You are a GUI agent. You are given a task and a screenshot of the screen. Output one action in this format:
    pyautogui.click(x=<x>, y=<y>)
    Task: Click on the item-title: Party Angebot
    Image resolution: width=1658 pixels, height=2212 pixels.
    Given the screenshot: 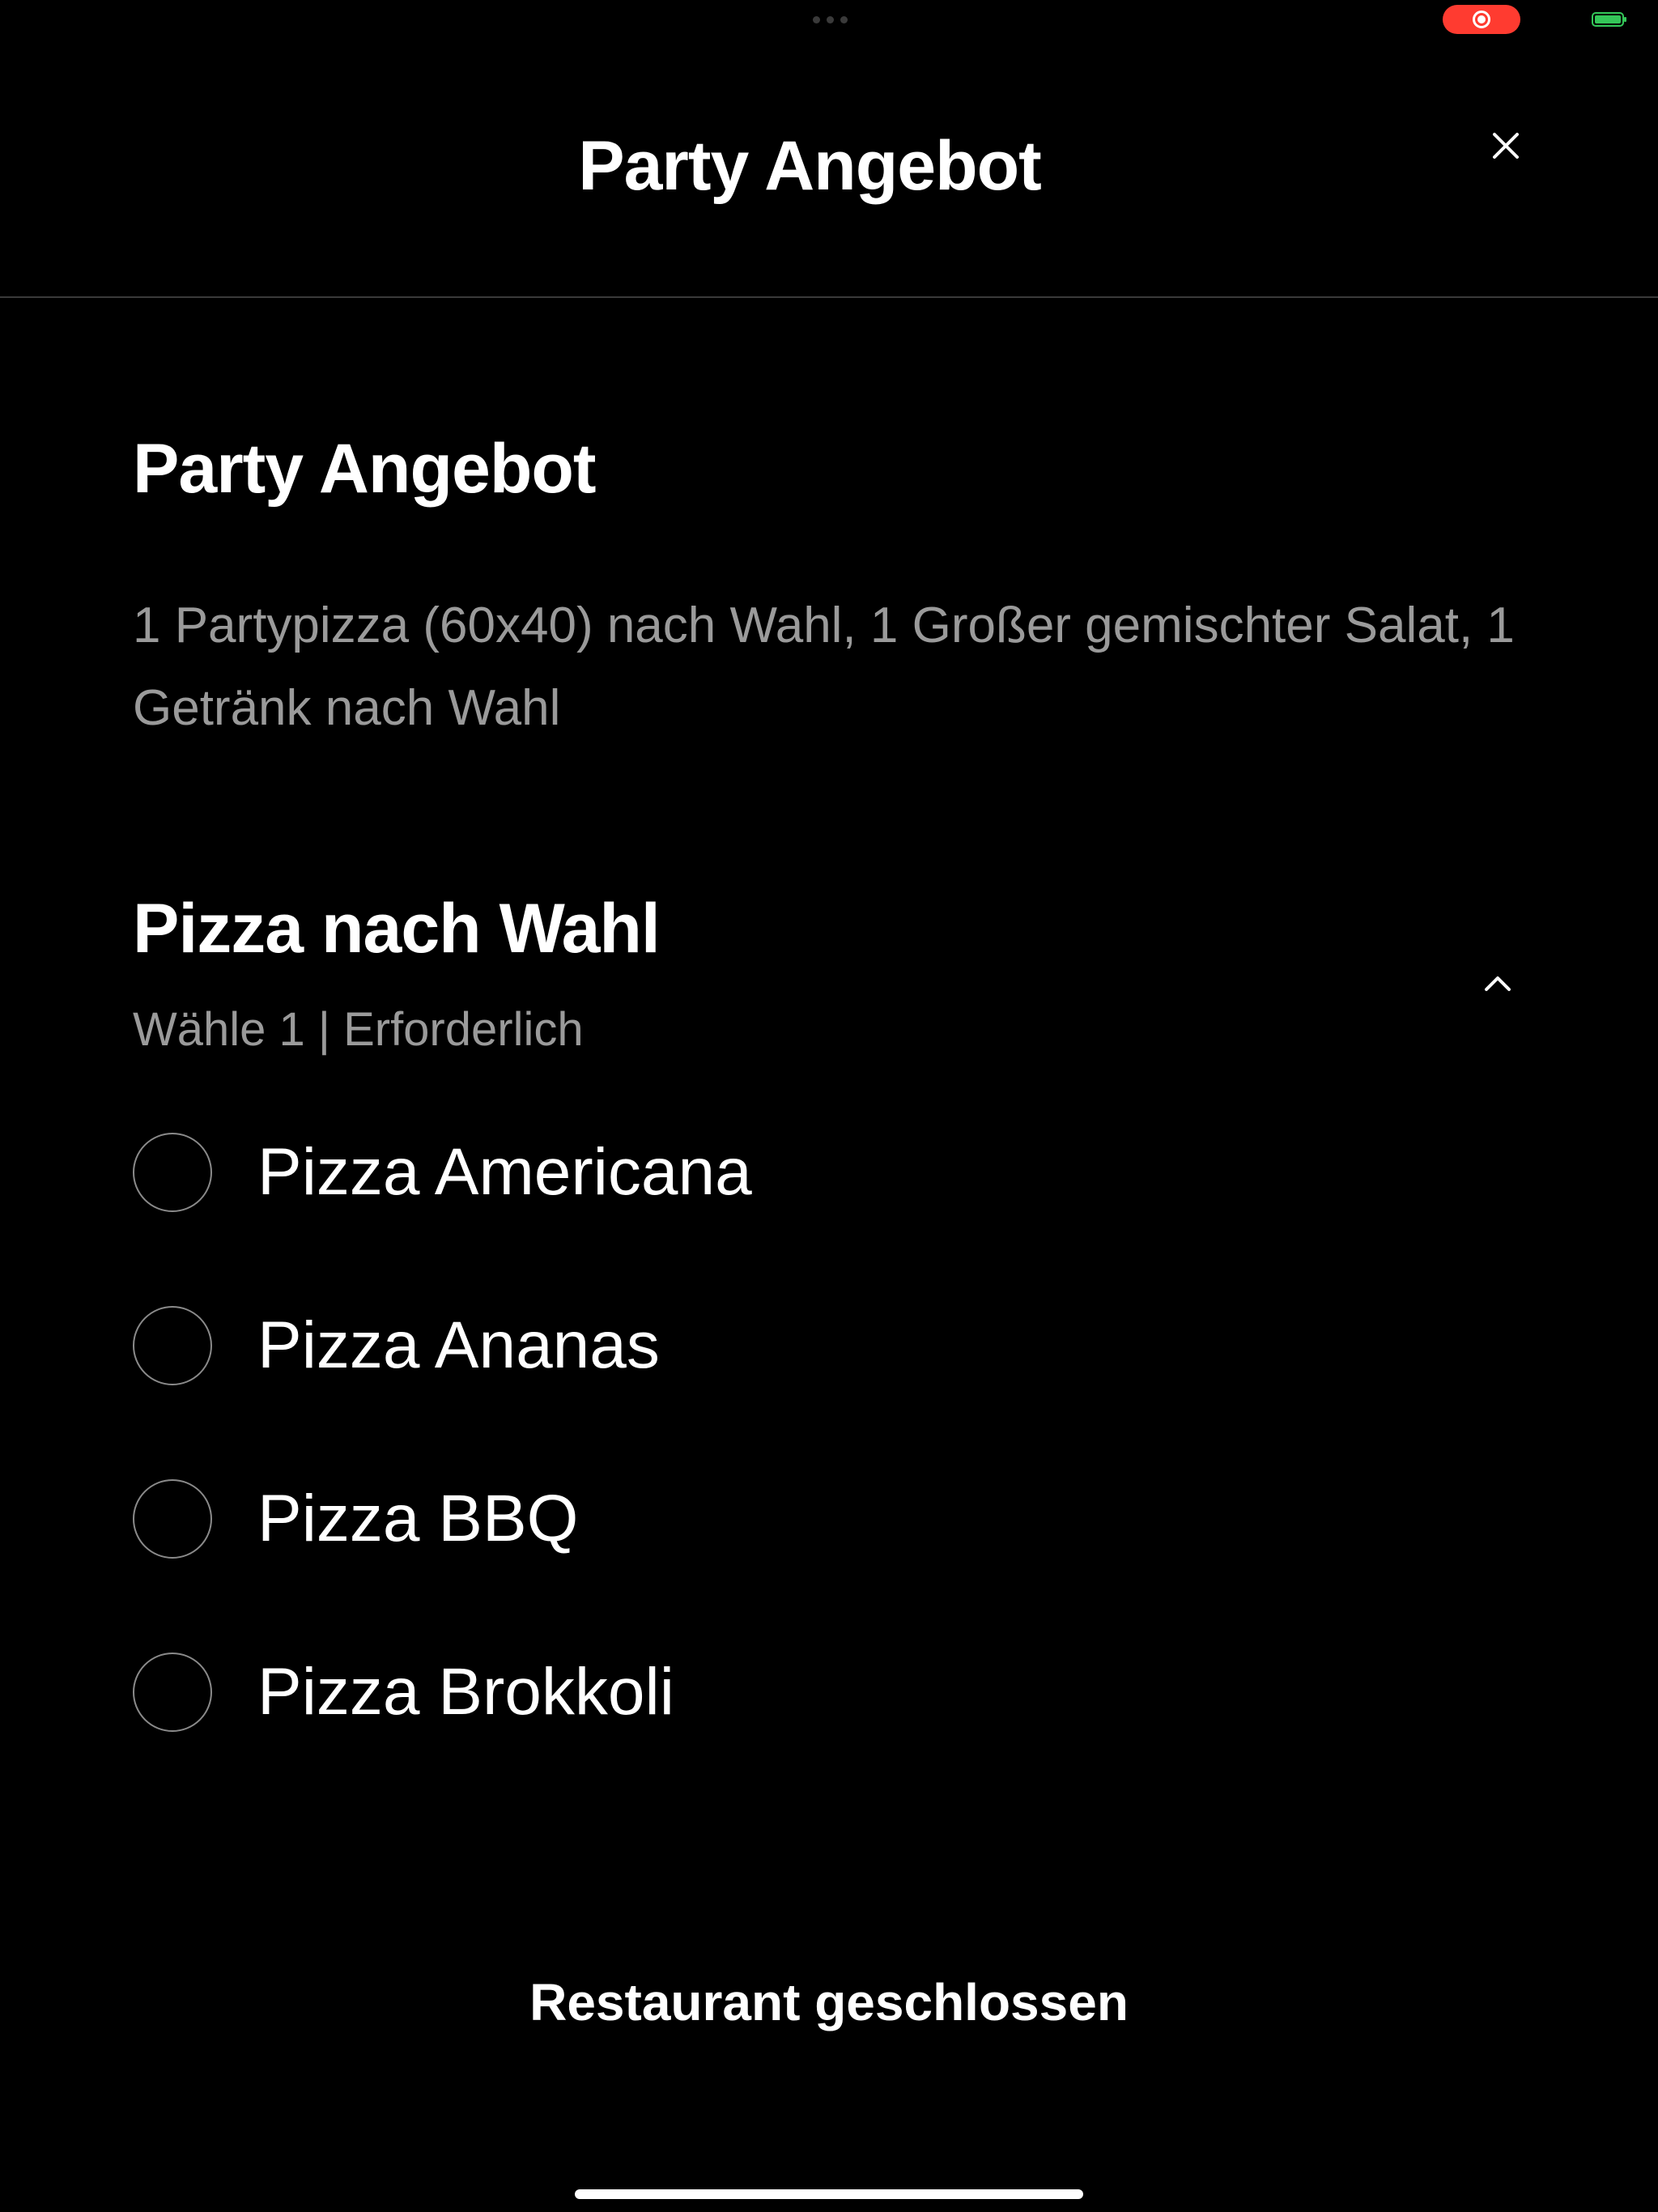 What is the action you would take?
    pyautogui.click(x=365, y=469)
    